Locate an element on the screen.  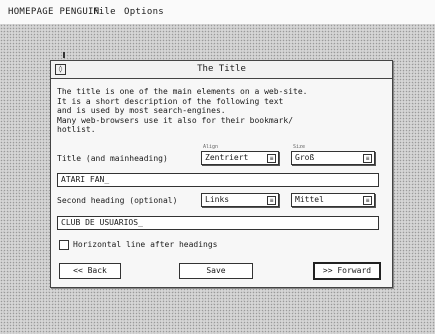
title-align-value: Zentriert is located at coordinates (227, 157).